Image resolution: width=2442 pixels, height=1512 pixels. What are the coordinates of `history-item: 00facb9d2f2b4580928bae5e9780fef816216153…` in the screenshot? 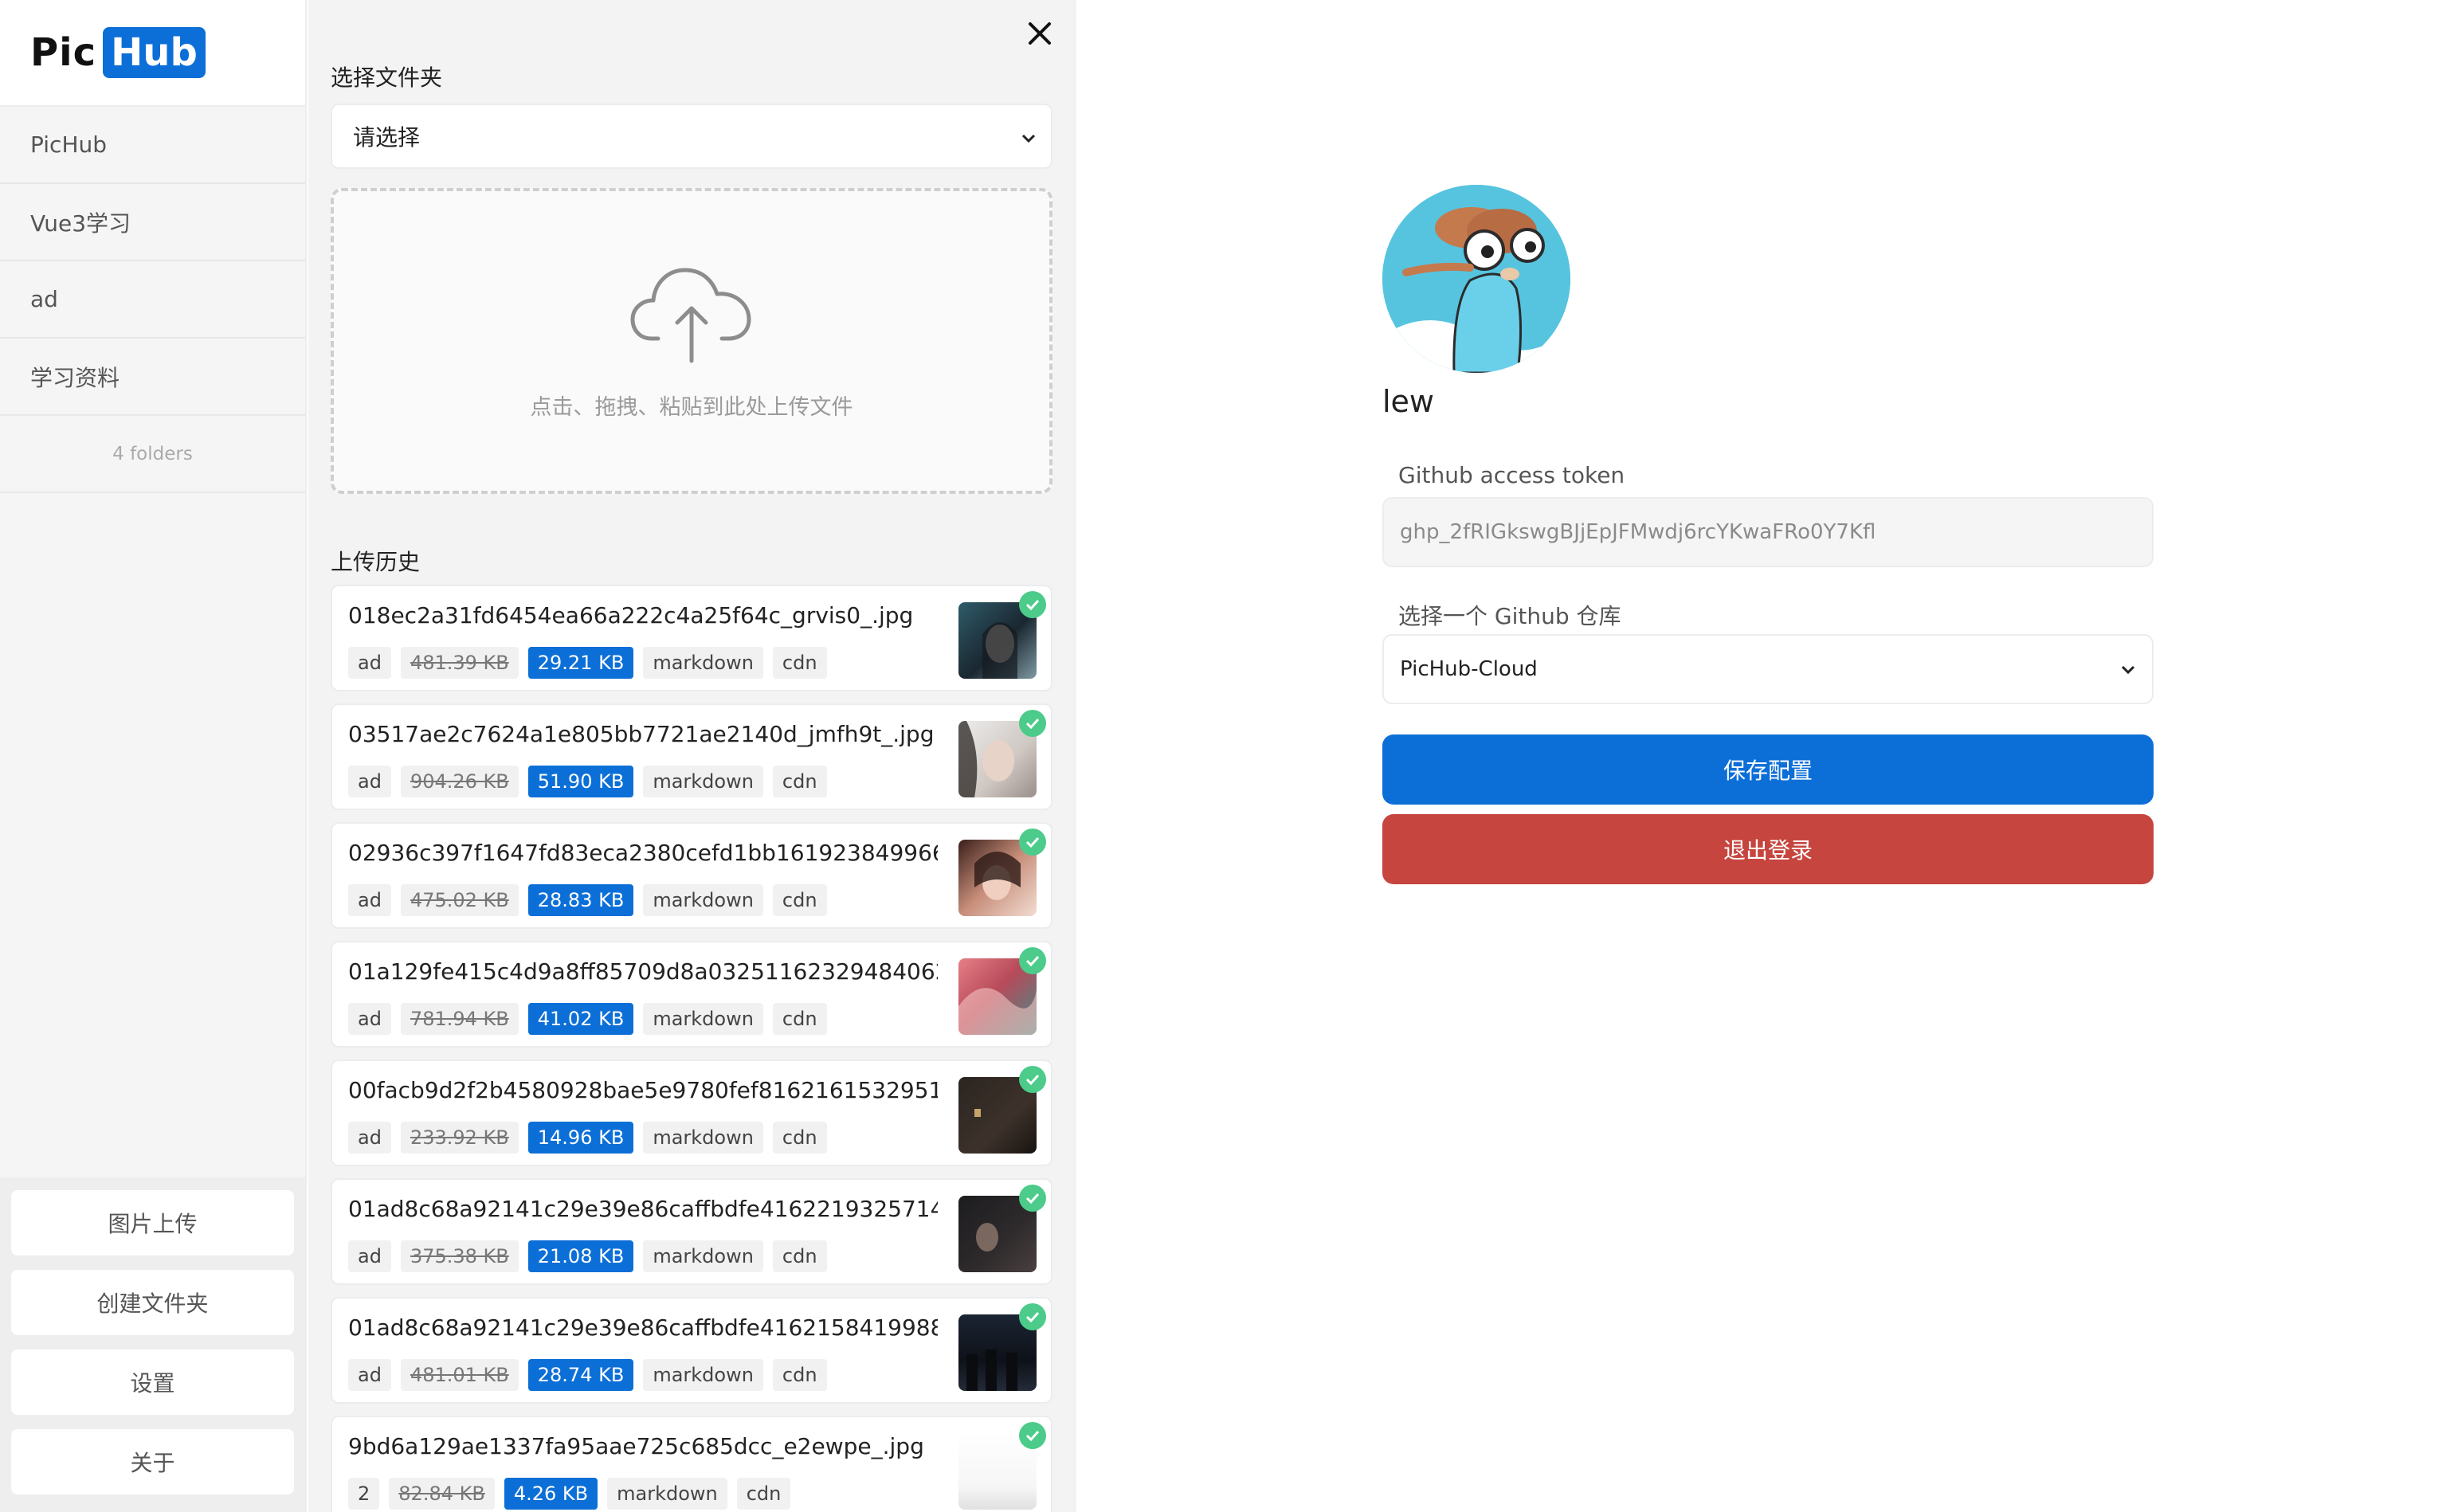 It's located at (691, 1113).